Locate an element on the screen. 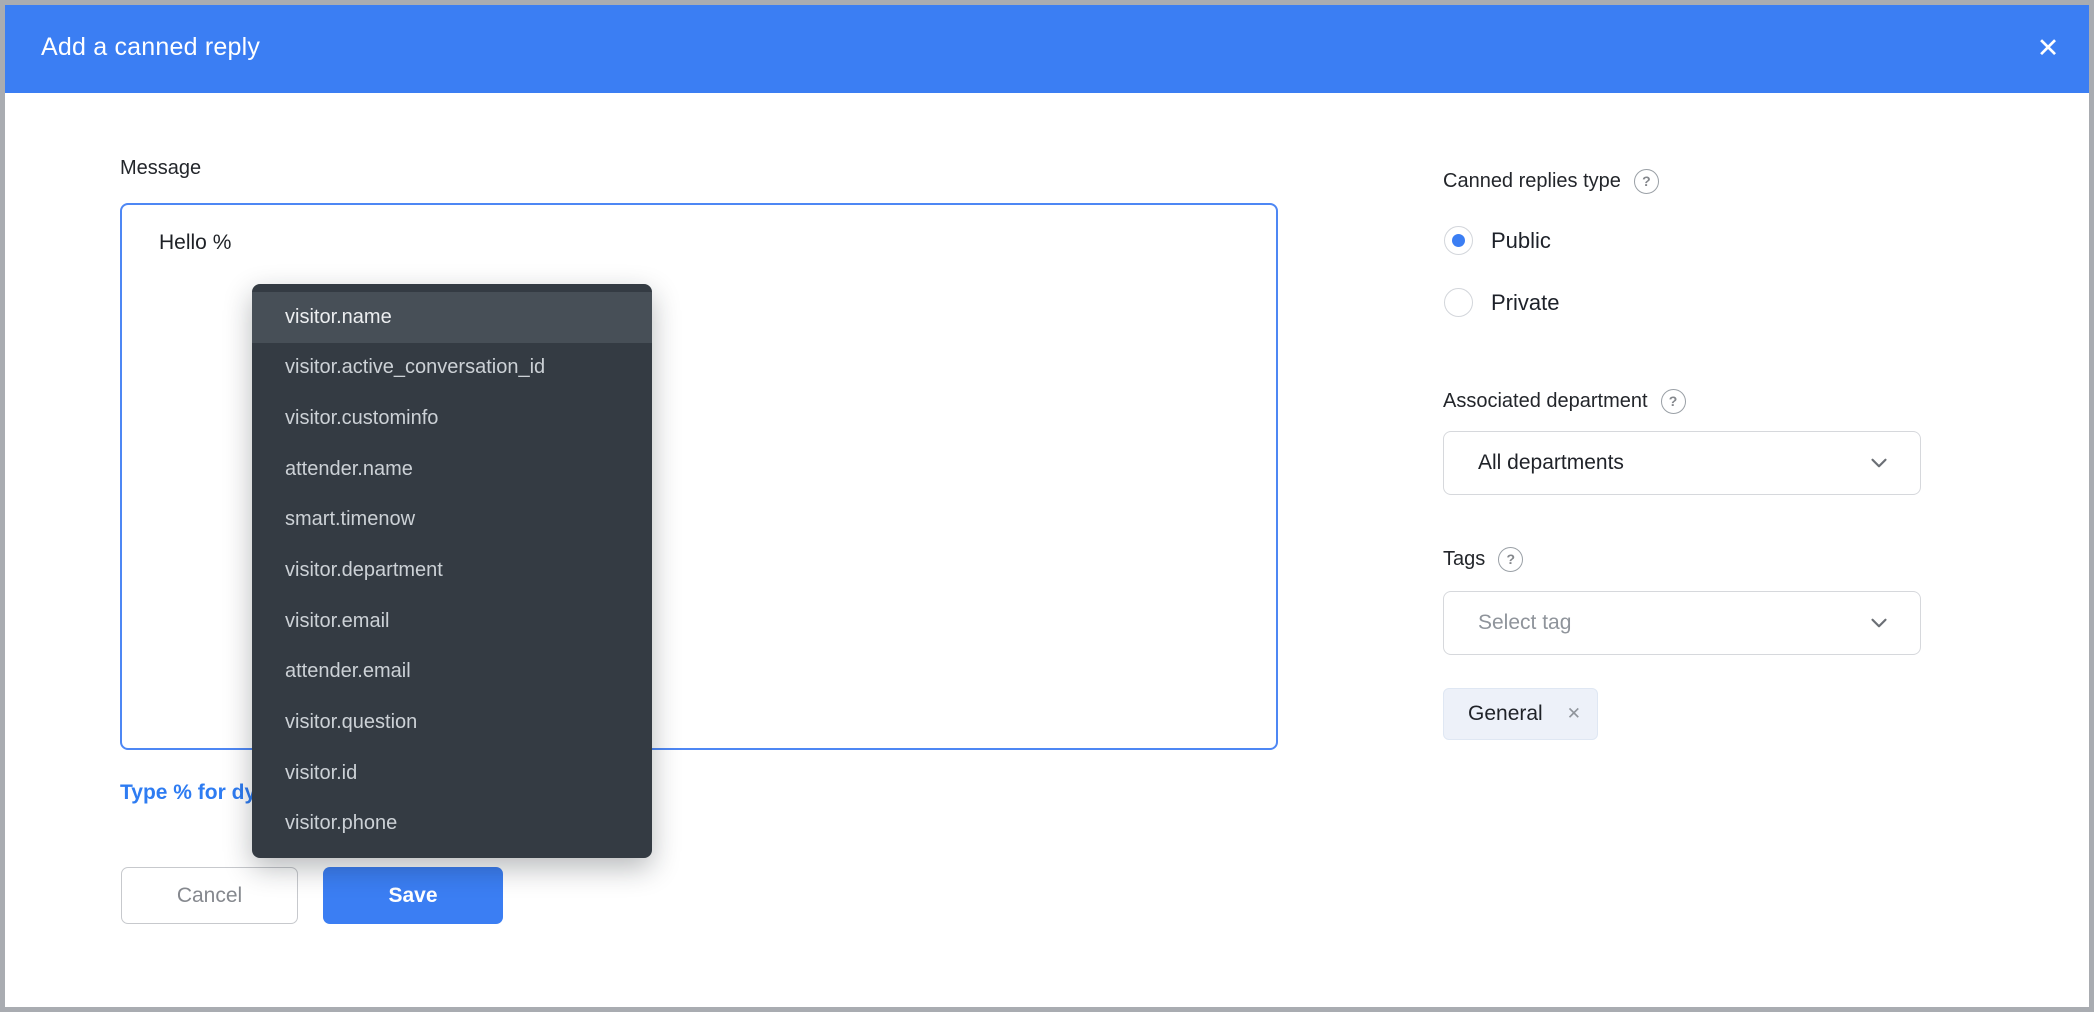 The height and width of the screenshot is (1012, 2094). autocomplete-item: visitor.name is located at coordinates (452, 317).